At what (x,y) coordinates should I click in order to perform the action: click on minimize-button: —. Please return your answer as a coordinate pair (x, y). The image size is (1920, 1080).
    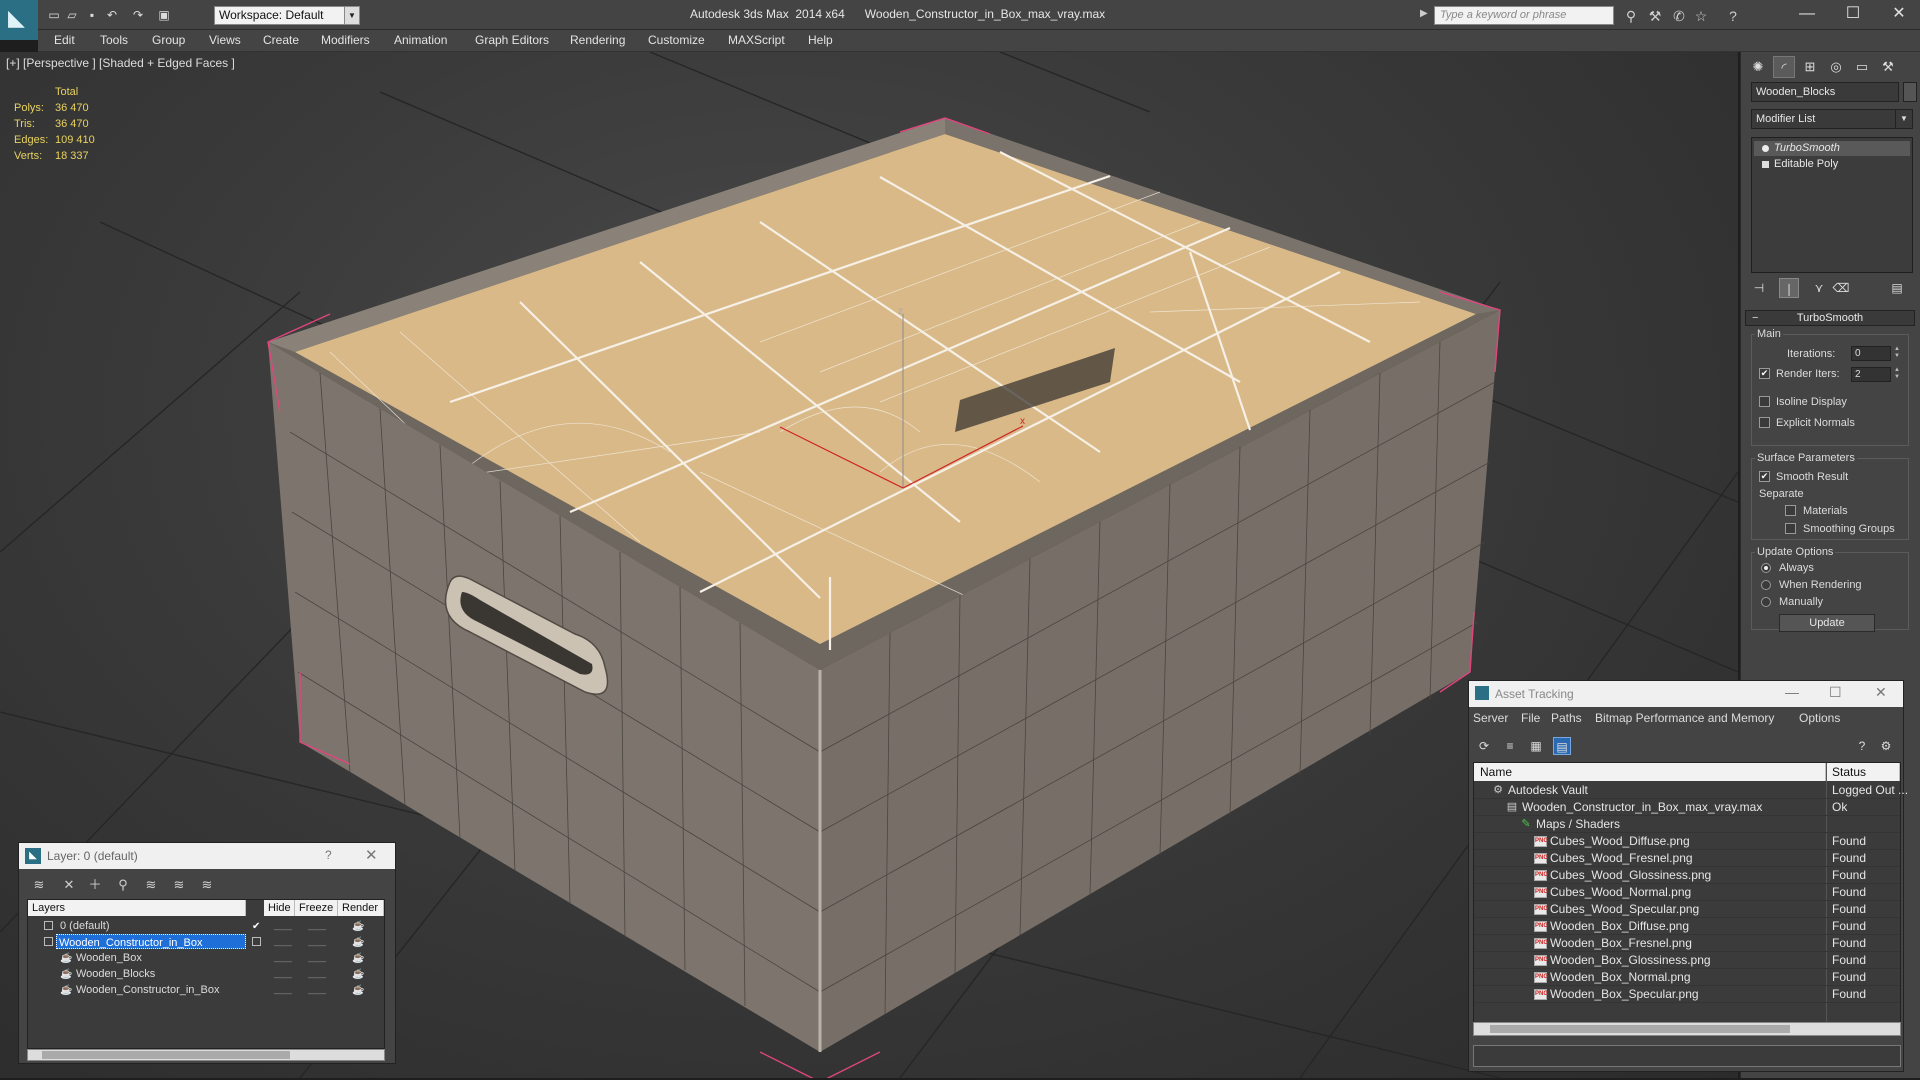
    Looking at the image, I should click on (1807, 14).